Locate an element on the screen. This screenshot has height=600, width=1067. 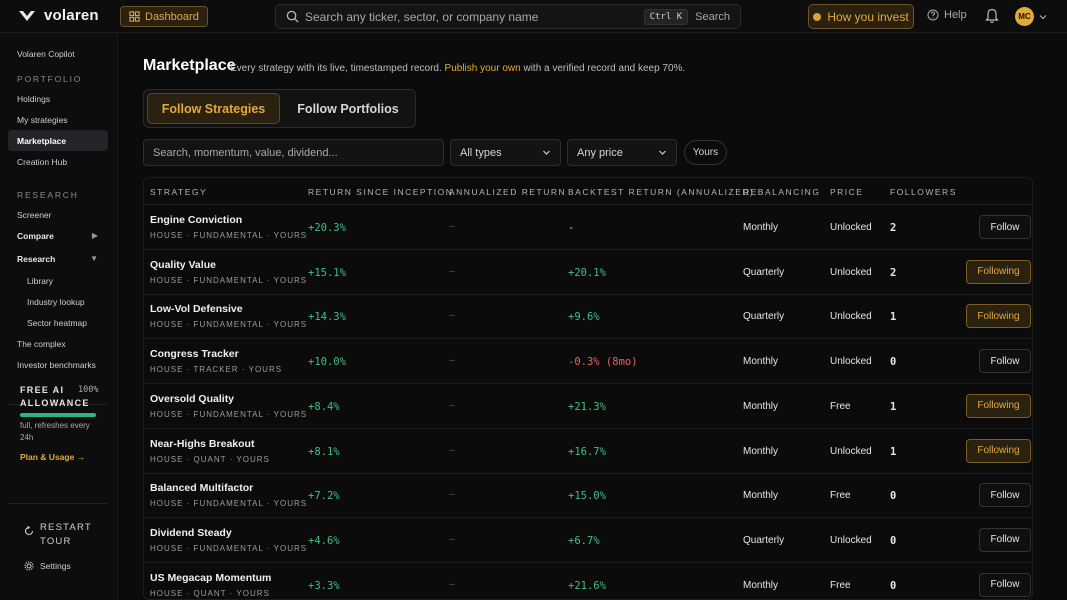
backtest-return: +9.6% is located at coordinates (584, 317).